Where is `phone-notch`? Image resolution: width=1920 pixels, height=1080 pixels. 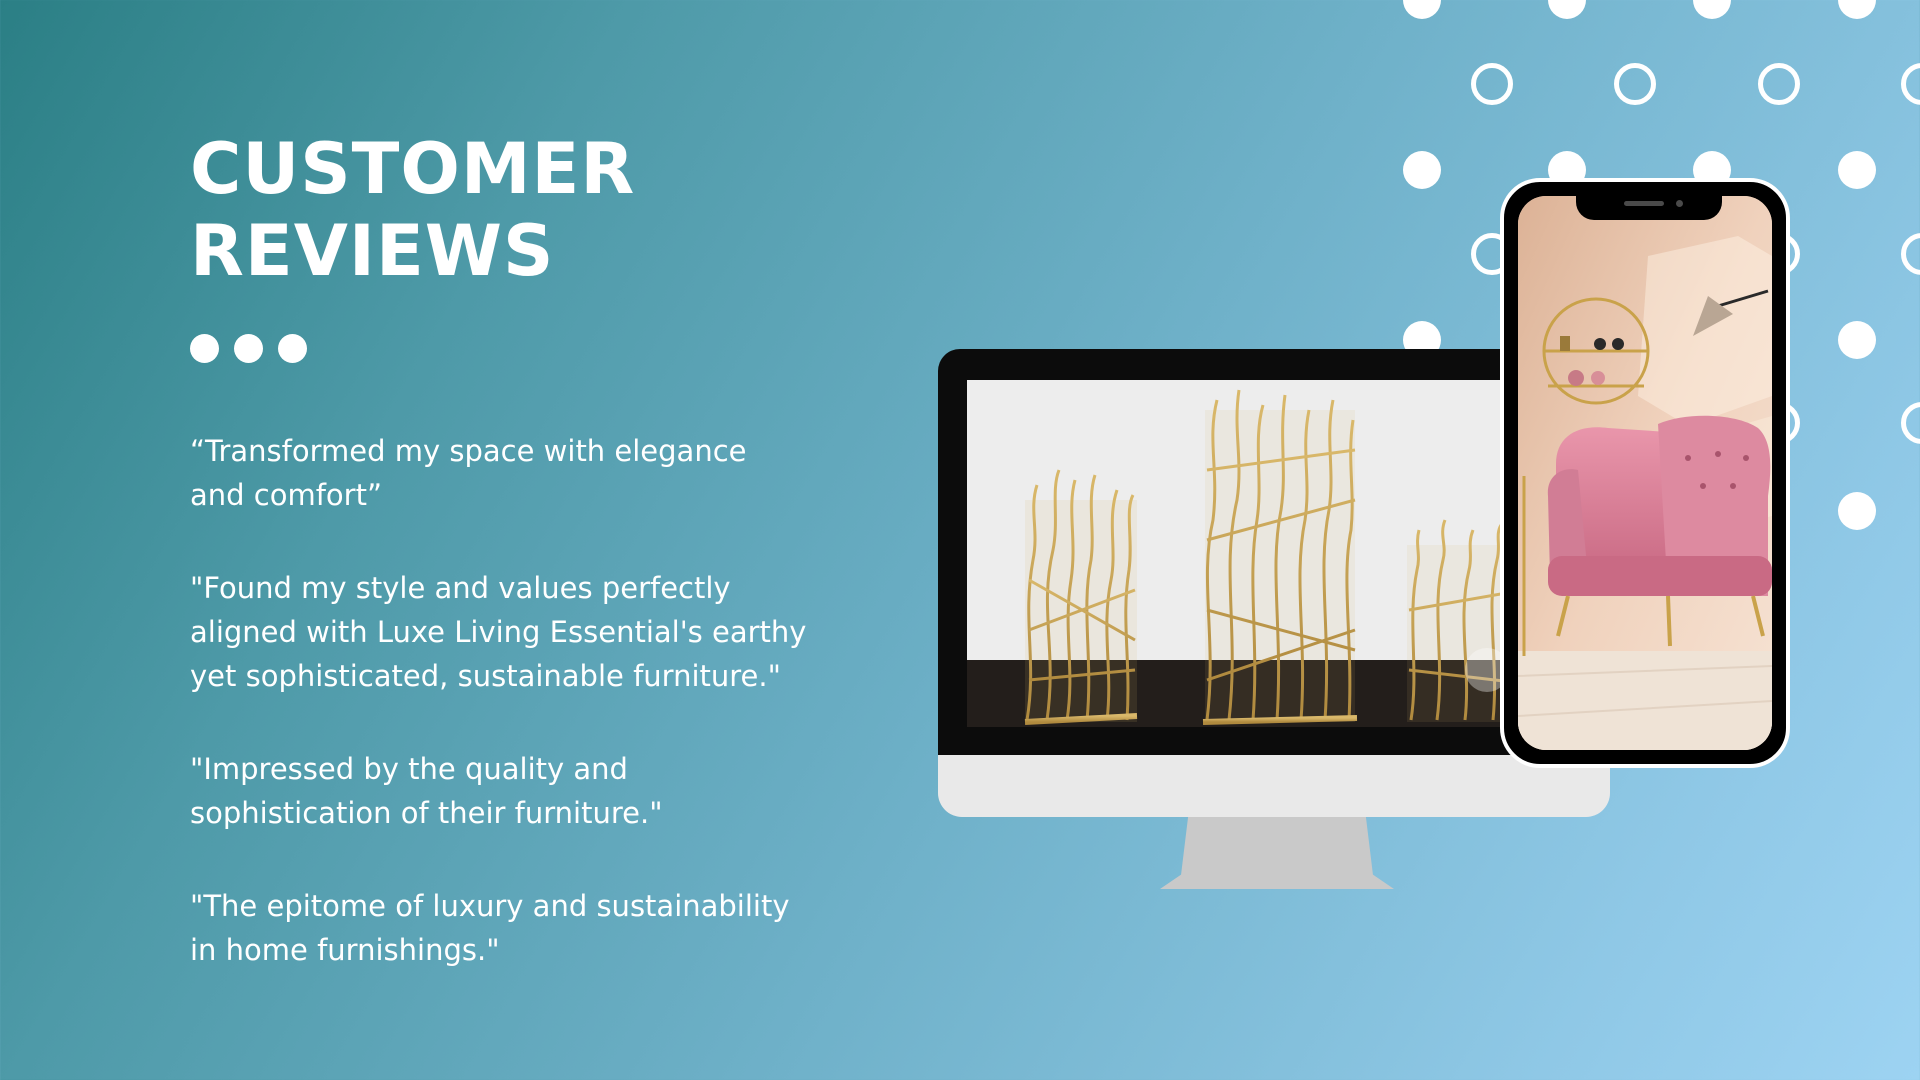 phone-notch is located at coordinates (1649, 206).